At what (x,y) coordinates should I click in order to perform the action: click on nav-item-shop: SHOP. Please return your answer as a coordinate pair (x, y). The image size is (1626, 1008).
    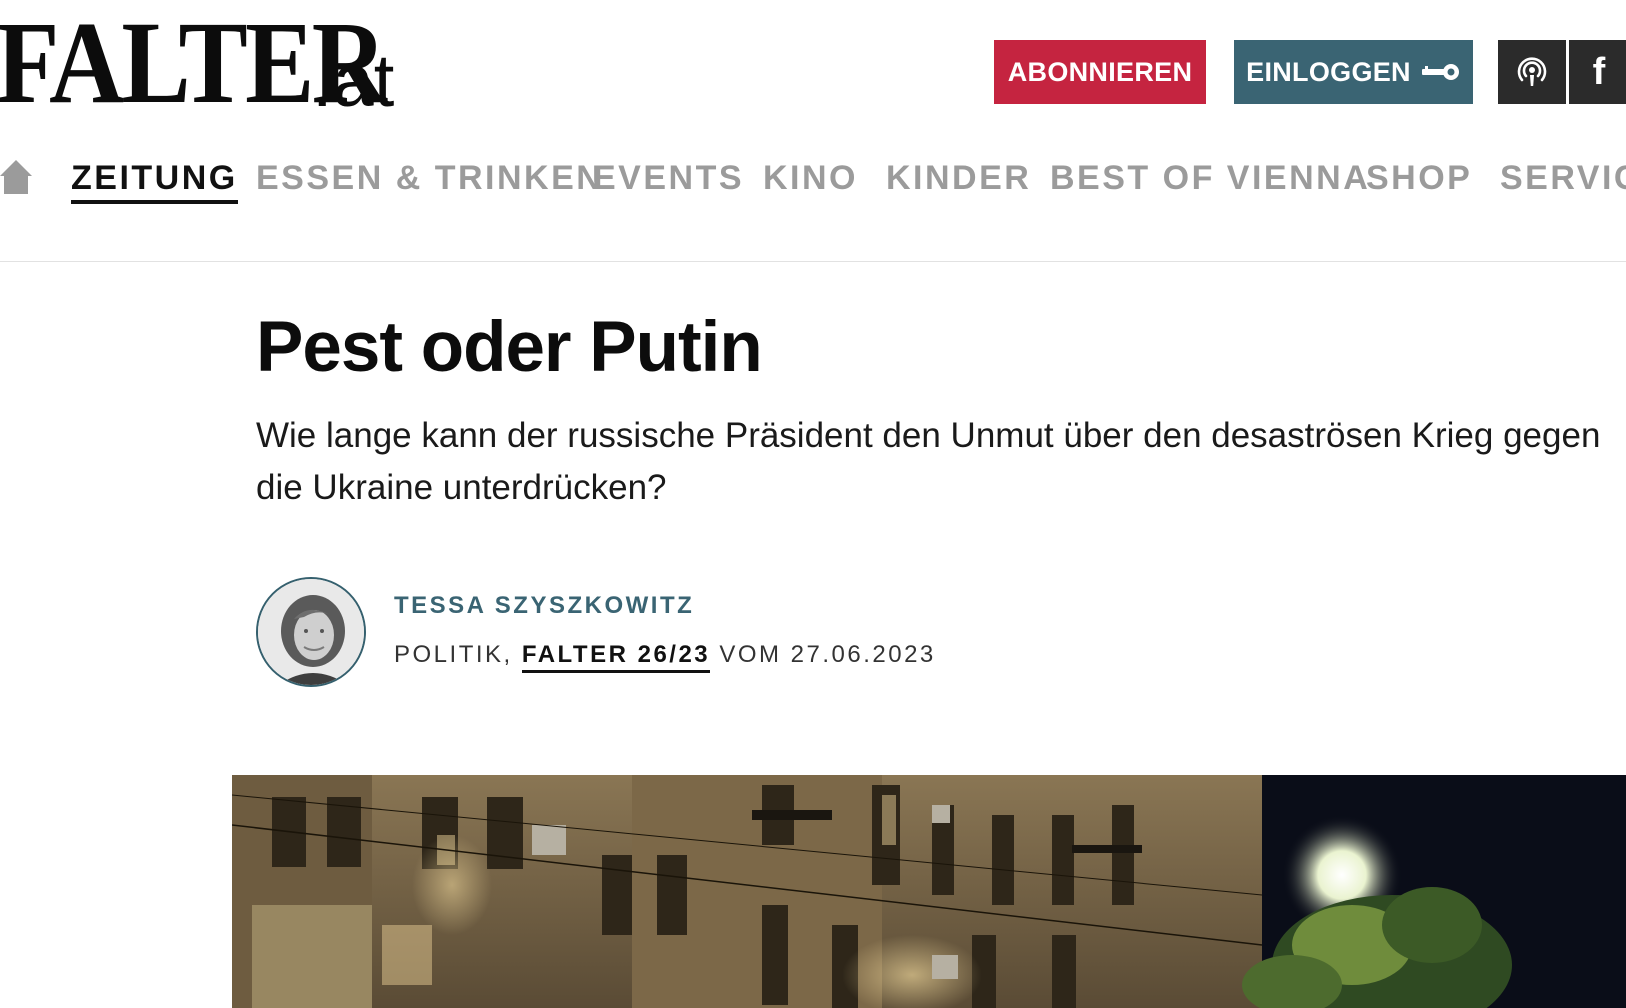
    Looking at the image, I should click on (1419, 178).